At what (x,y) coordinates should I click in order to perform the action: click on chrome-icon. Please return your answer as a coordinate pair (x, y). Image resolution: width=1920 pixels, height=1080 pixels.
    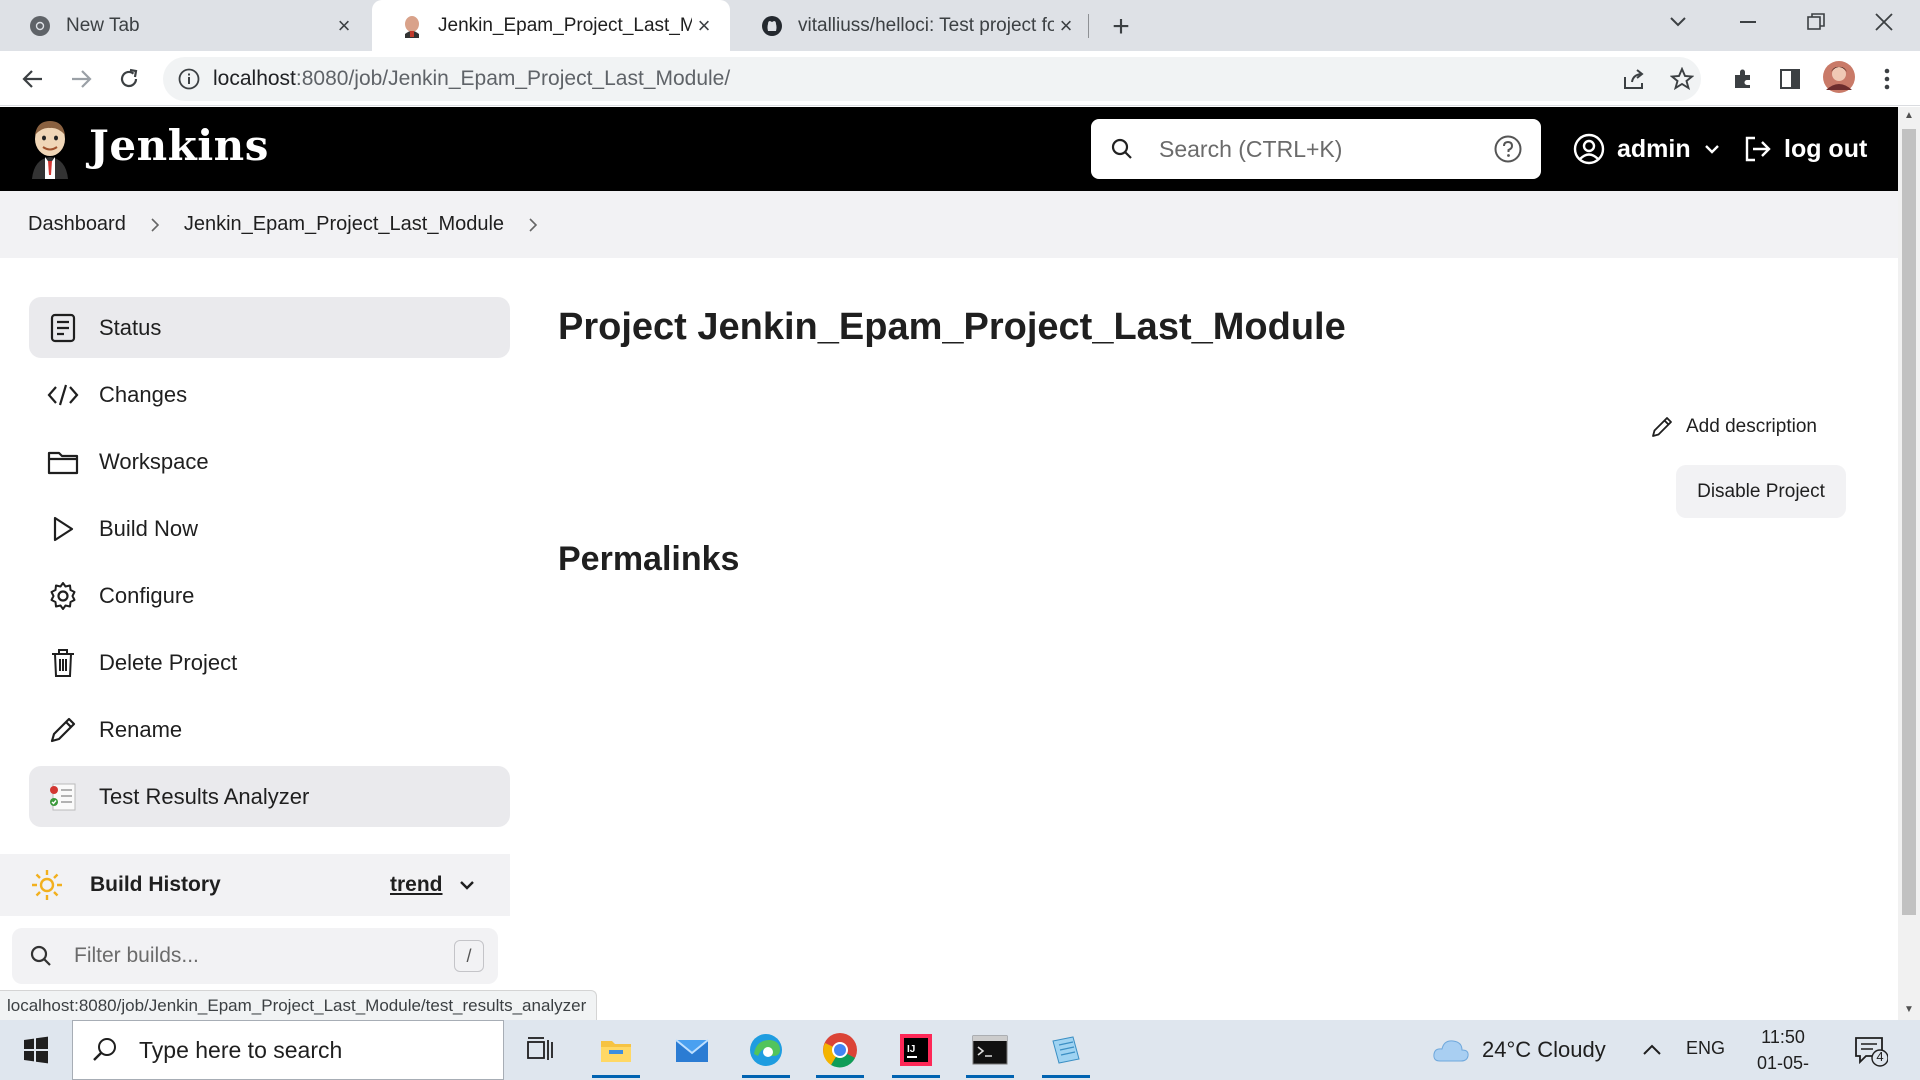
    Looking at the image, I should click on (40, 26).